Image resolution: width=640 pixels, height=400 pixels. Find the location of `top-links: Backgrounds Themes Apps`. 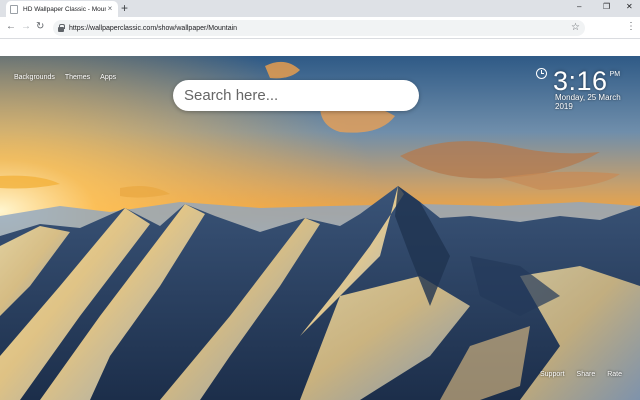

top-links: Backgrounds Themes Apps is located at coordinates (65, 77).